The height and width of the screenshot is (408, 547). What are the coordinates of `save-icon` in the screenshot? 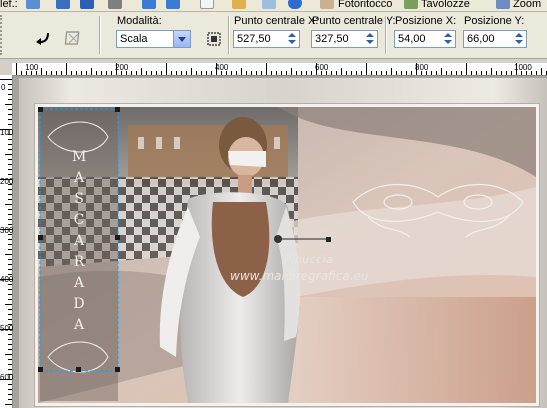 It's located at (63, 4).